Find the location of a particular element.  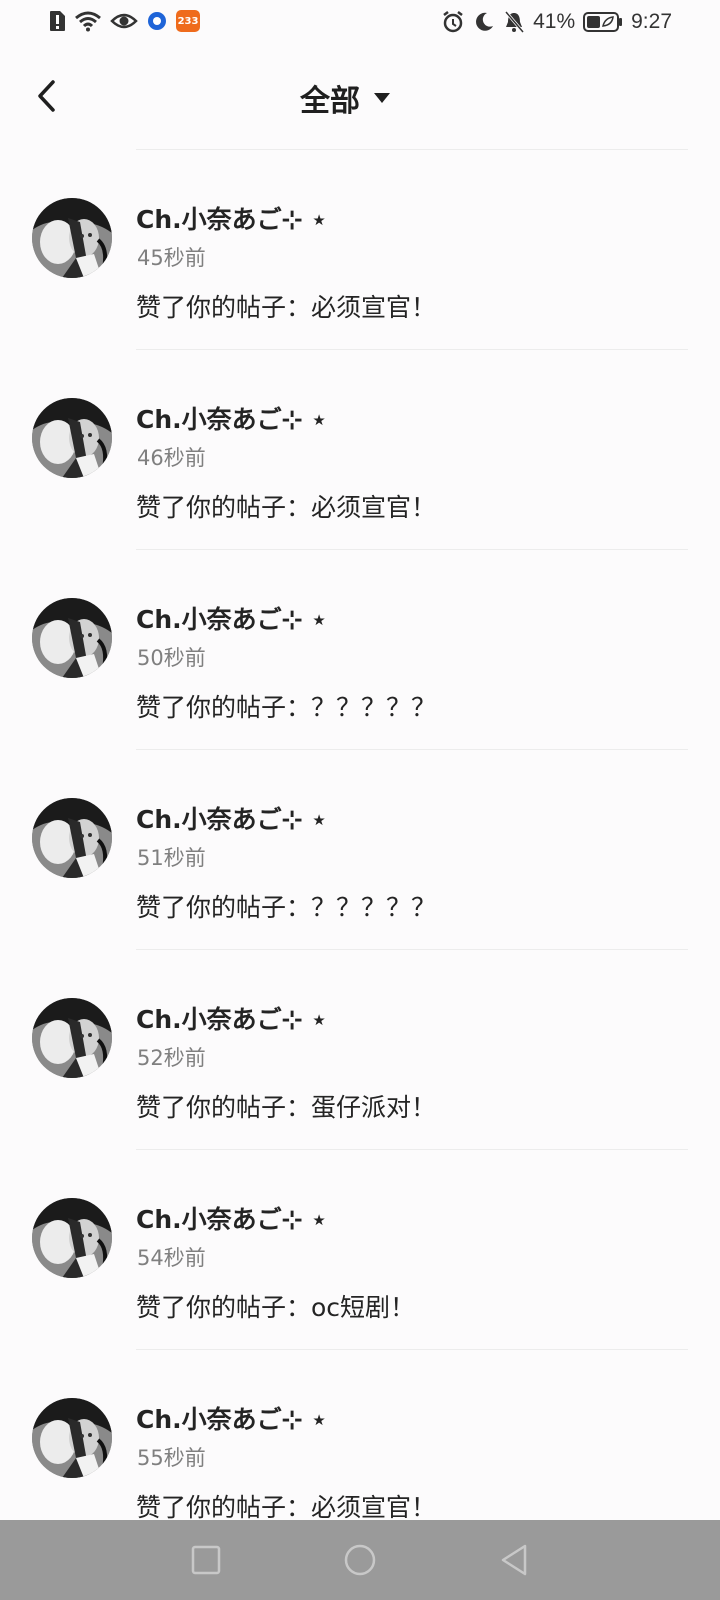

wifi-icon is located at coordinates (88, 21).